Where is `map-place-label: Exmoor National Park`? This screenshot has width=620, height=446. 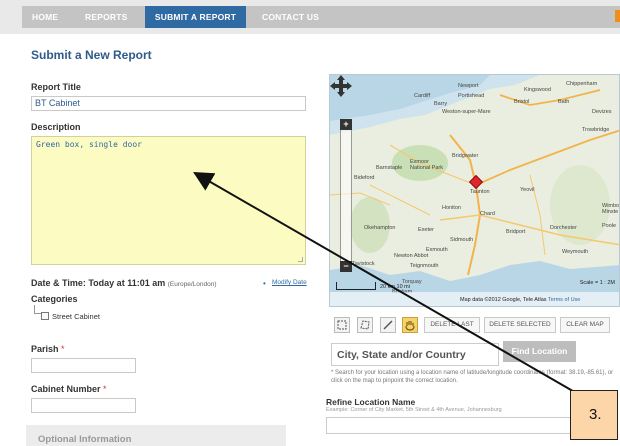 map-place-label: Exmoor National Park is located at coordinates (427, 165).